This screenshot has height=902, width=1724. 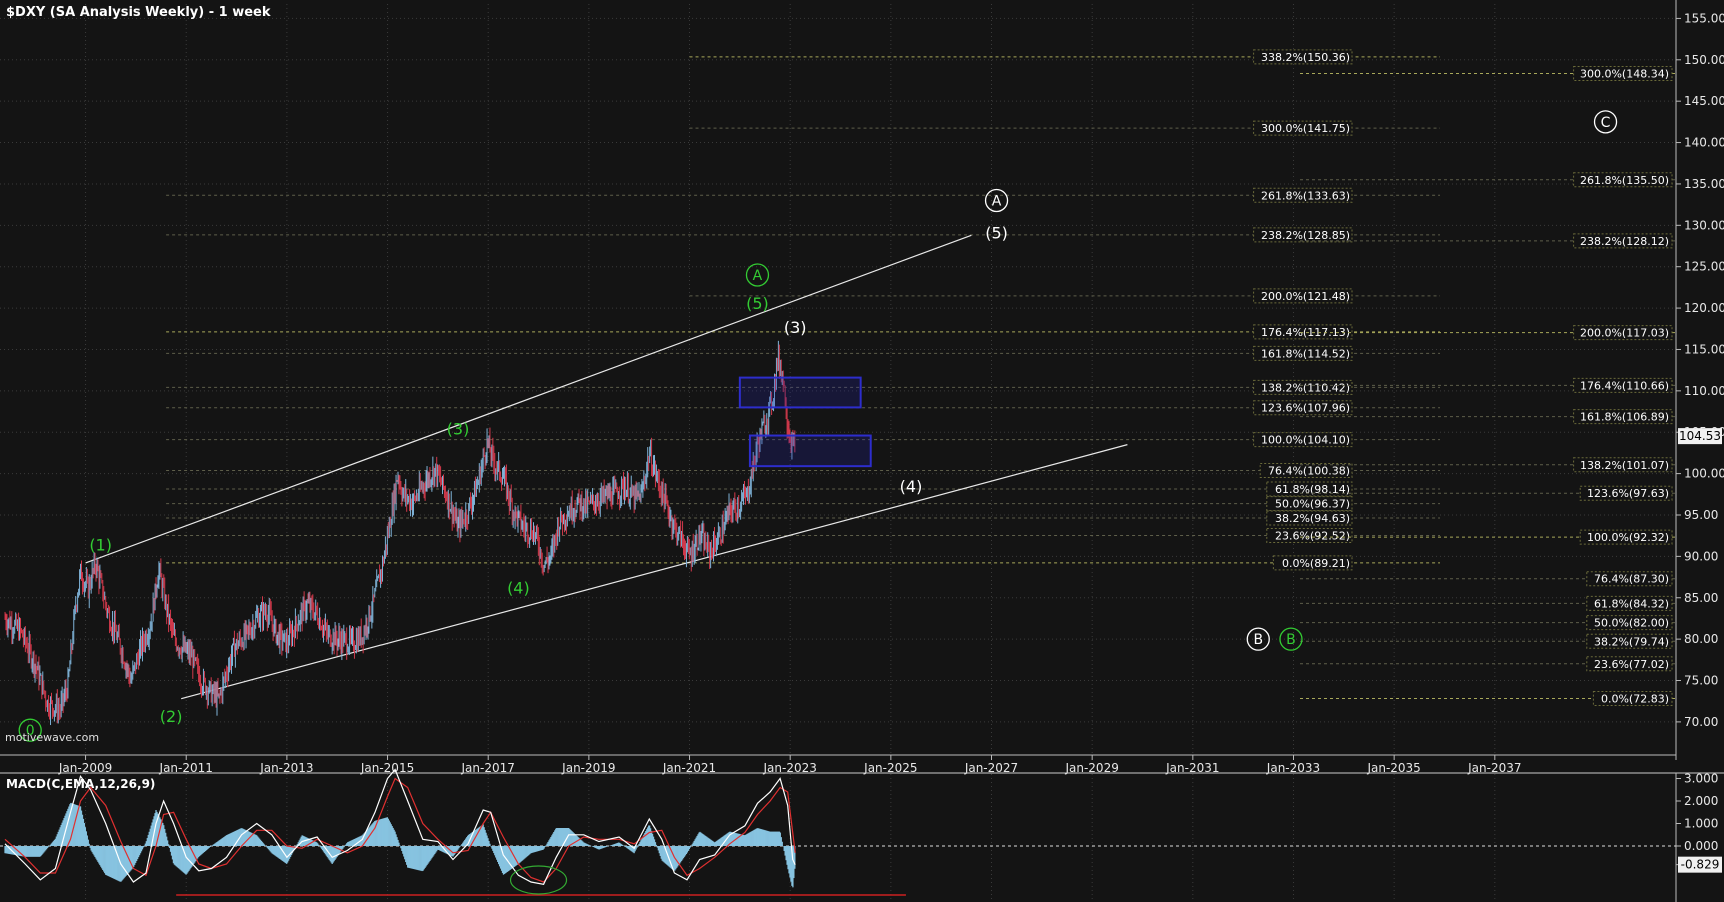 What do you see at coordinates (1305, 235) in the screenshot?
I see `fib-label-left: 238.2%(128.85)` at bounding box center [1305, 235].